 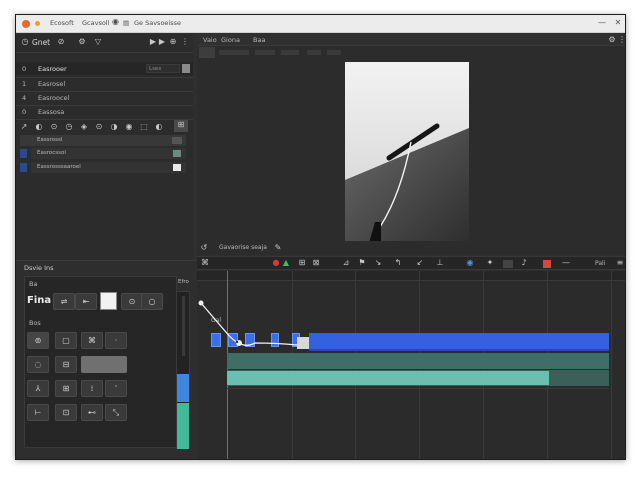 I want to click on shape-icon: ◌, so click(x=38, y=364).